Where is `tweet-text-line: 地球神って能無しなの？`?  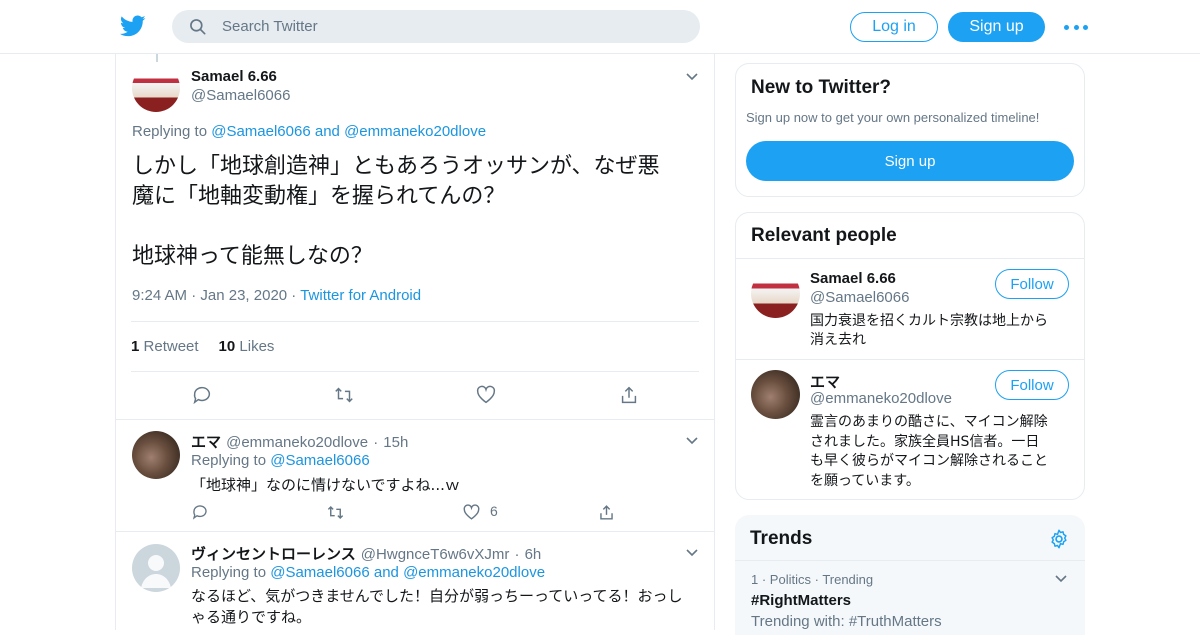 tweet-text-line: 地球神って能無しなの？ is located at coordinates (252, 256).